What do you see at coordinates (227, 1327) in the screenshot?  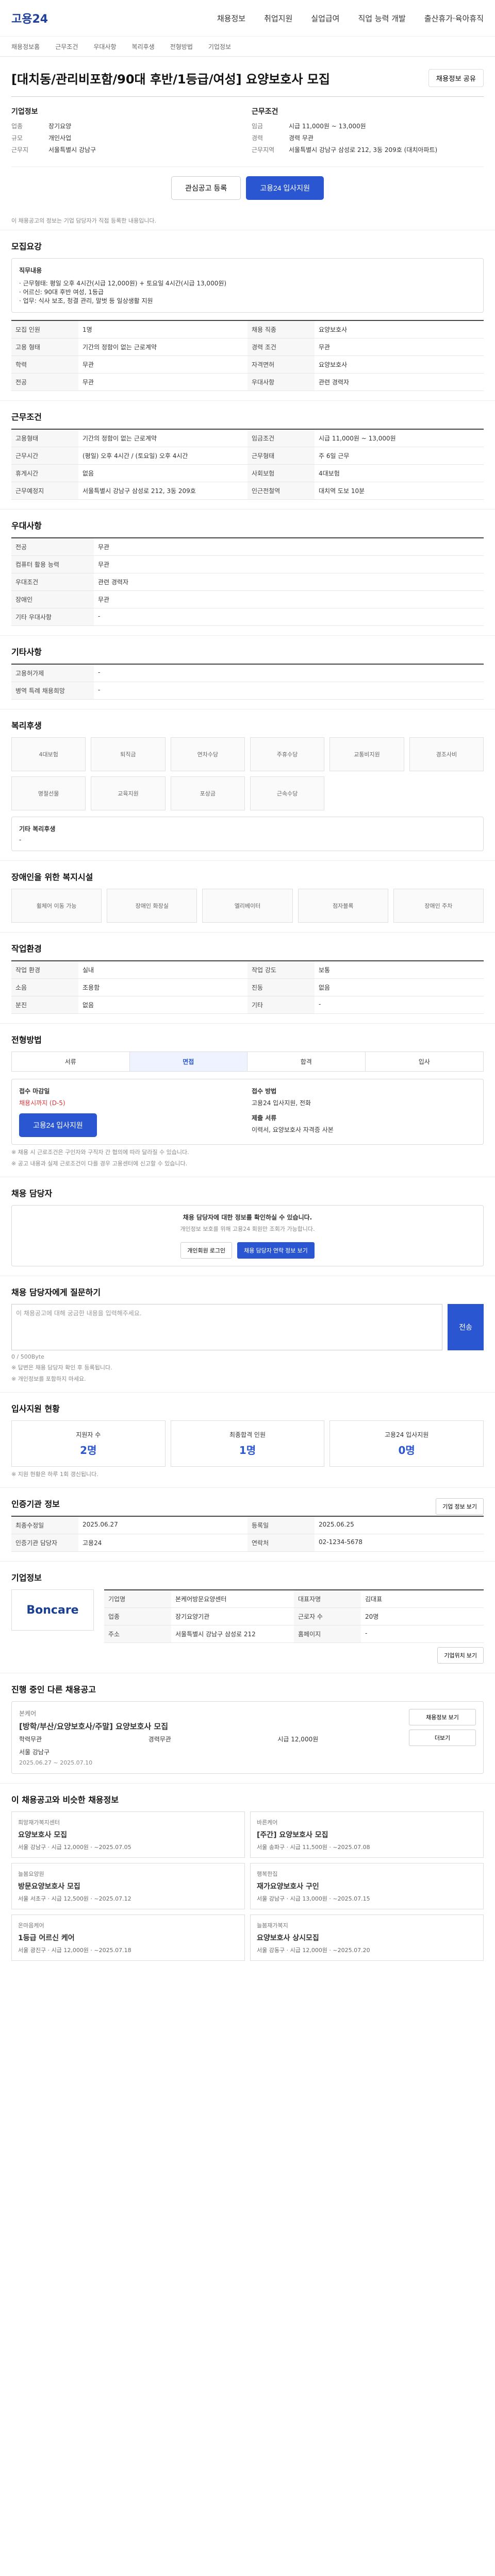 I see `question-input: 이 채용공고에 대해 궁금한 내용을 입력해주세요.` at bounding box center [227, 1327].